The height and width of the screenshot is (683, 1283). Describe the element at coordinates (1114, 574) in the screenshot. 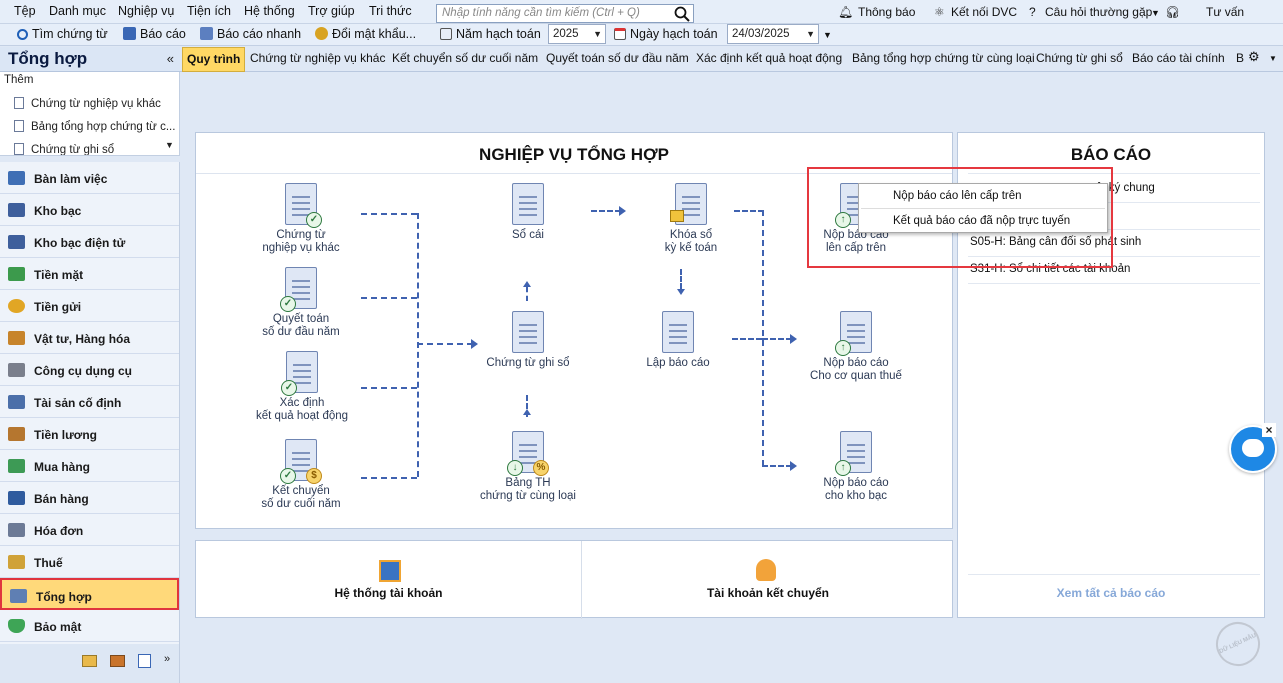

I see `divider` at that location.